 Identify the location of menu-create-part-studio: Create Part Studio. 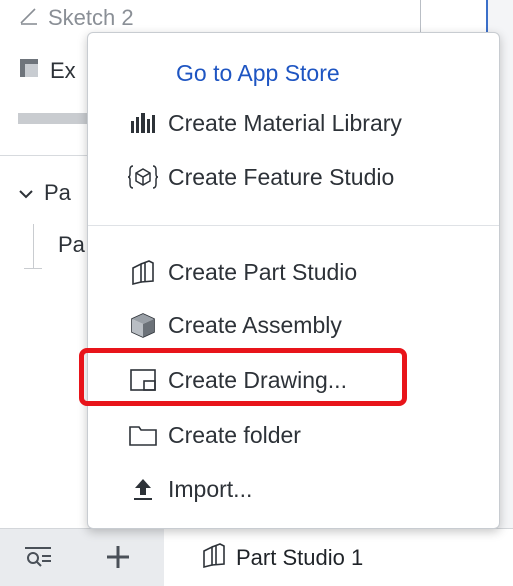
(293, 272).